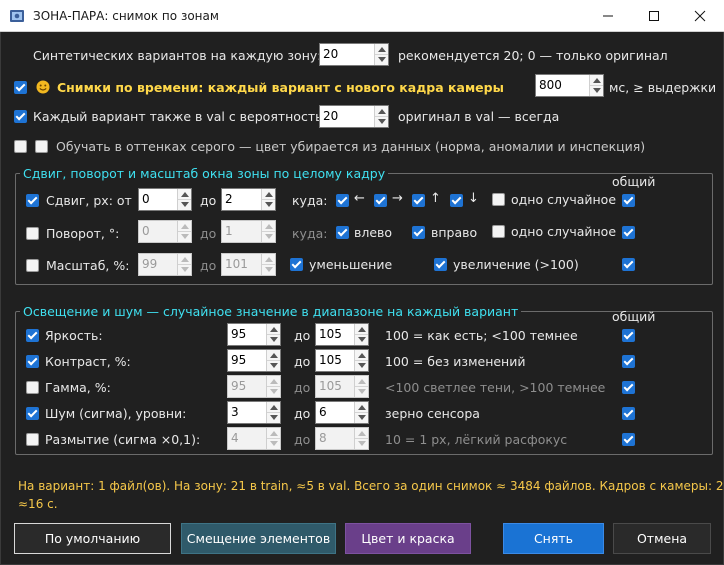 This screenshot has width=724, height=565. Describe the element at coordinates (32, 439) in the screenshot. I see `blur-checkbox` at that location.